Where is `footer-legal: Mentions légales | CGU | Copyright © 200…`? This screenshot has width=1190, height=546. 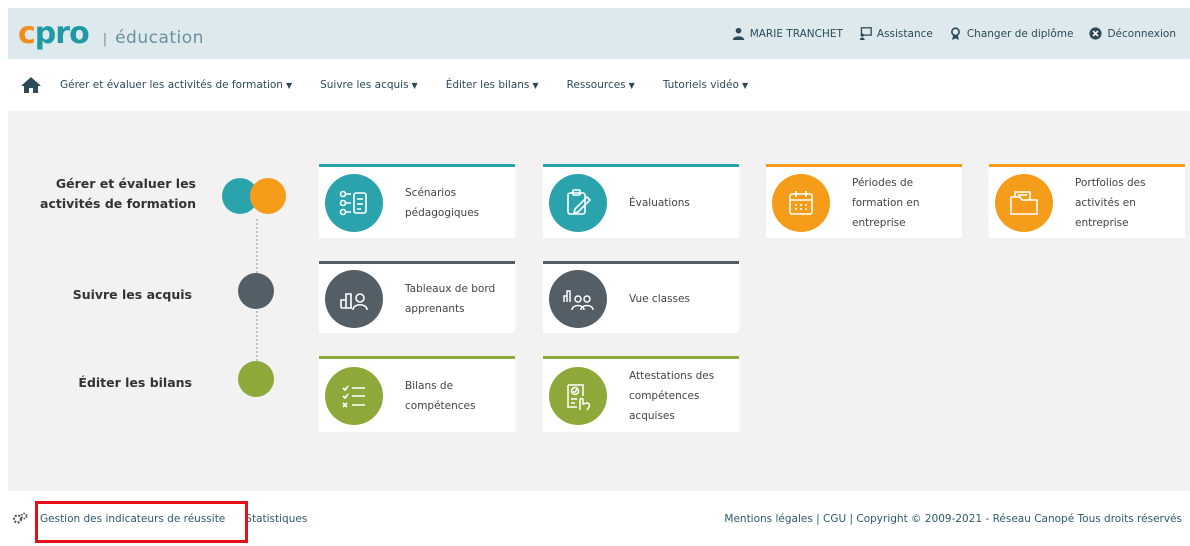 footer-legal: Mentions légales | CGU | Copyright © 200… is located at coordinates (953, 519).